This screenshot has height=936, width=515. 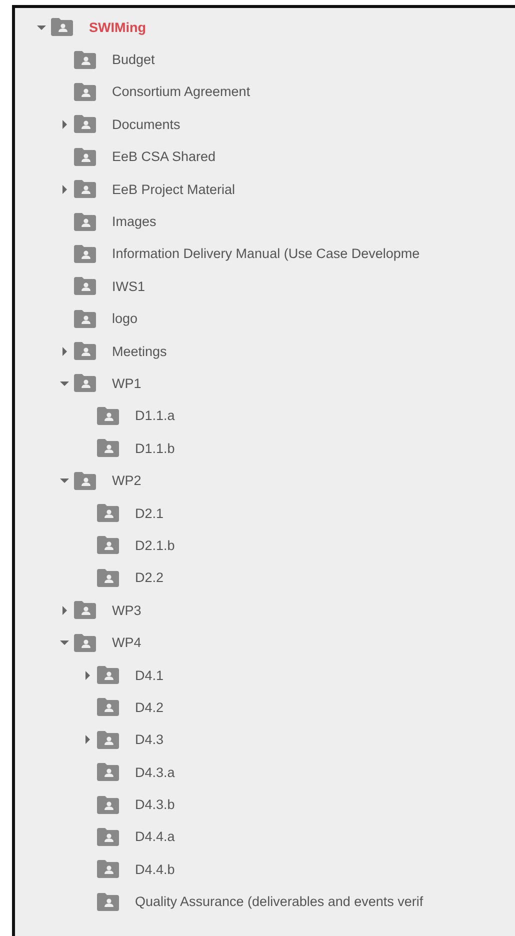 What do you see at coordinates (149, 675) in the screenshot?
I see `folder-name: D4.1` at bounding box center [149, 675].